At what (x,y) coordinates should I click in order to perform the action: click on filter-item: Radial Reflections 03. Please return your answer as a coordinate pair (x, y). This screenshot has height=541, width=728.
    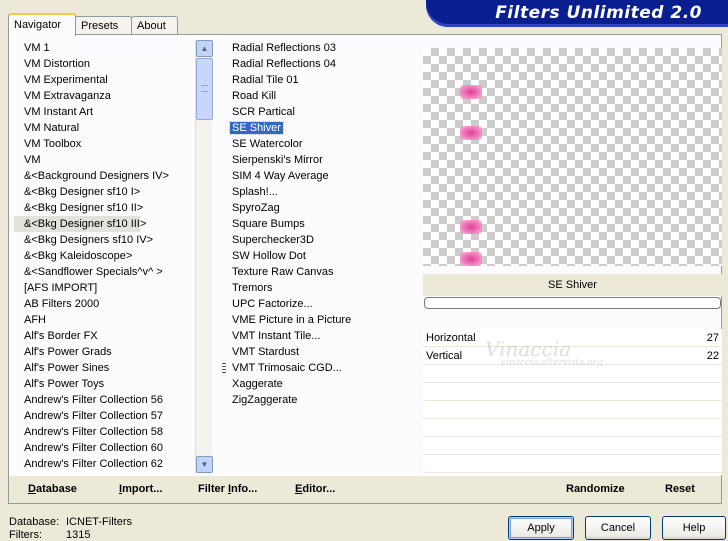
    Looking at the image, I should click on (316, 48).